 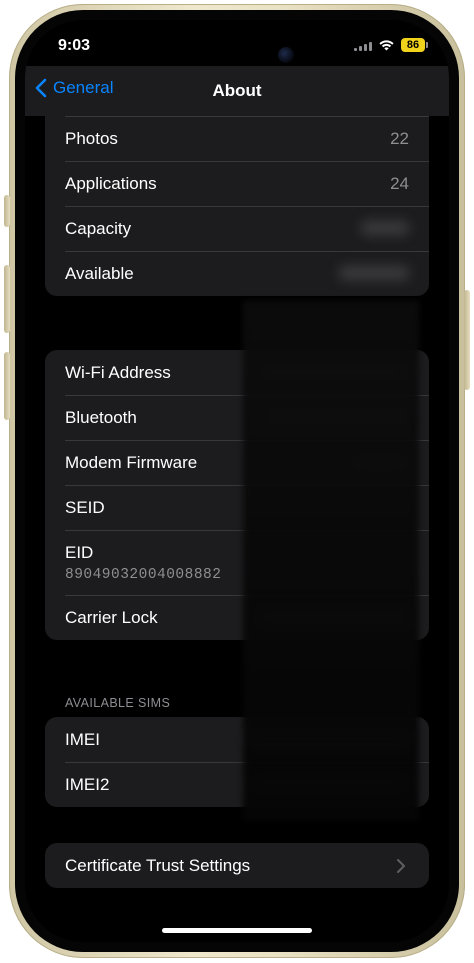 I want to click on eid-value: 89049032004008882, so click(x=143, y=574).